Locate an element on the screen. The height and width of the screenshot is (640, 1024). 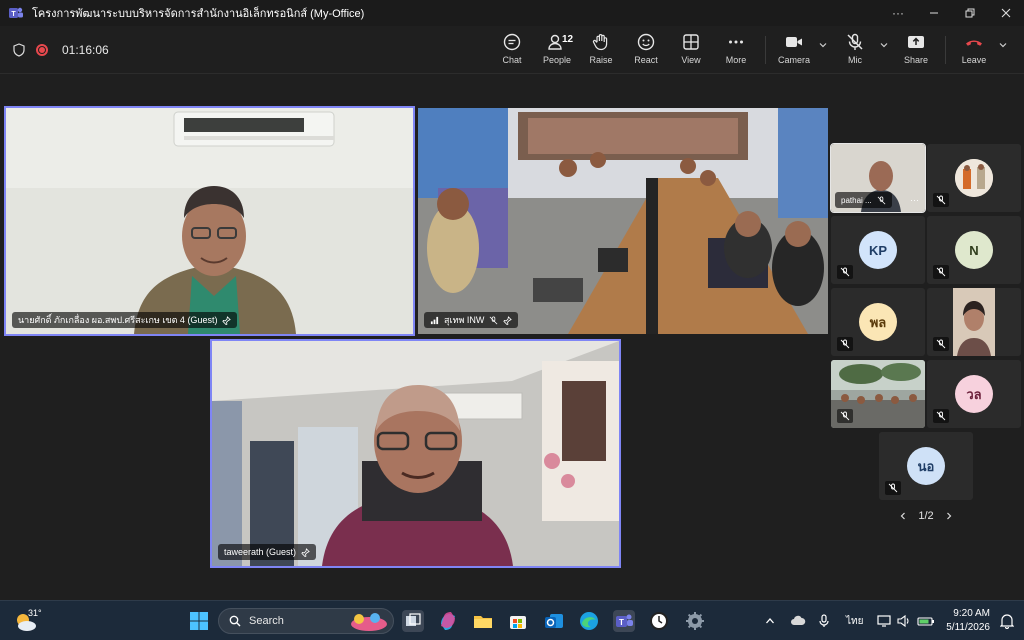
avatar: KP is located at coordinates (878, 250).